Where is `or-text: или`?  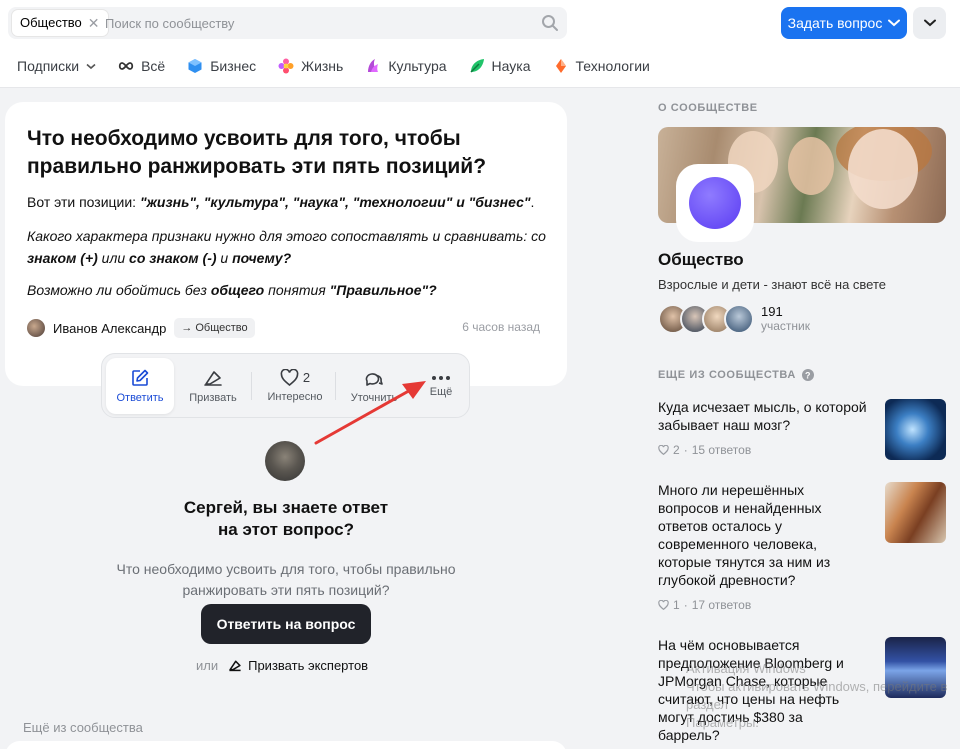
or-text: или is located at coordinates (207, 665).